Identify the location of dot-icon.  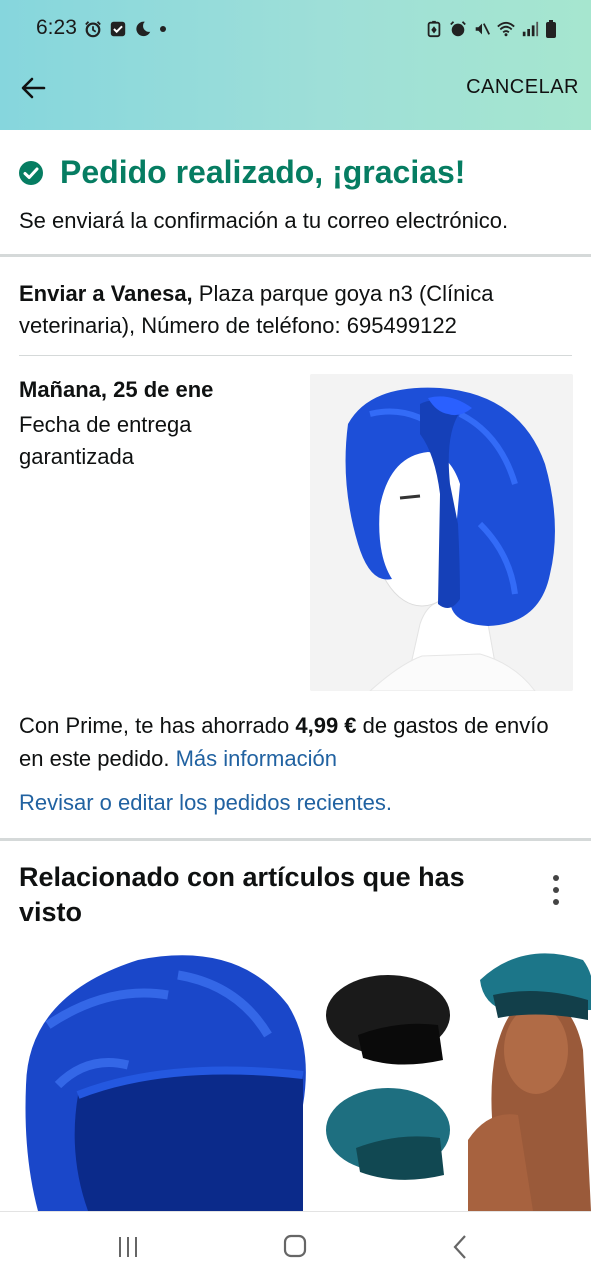
(163, 29).